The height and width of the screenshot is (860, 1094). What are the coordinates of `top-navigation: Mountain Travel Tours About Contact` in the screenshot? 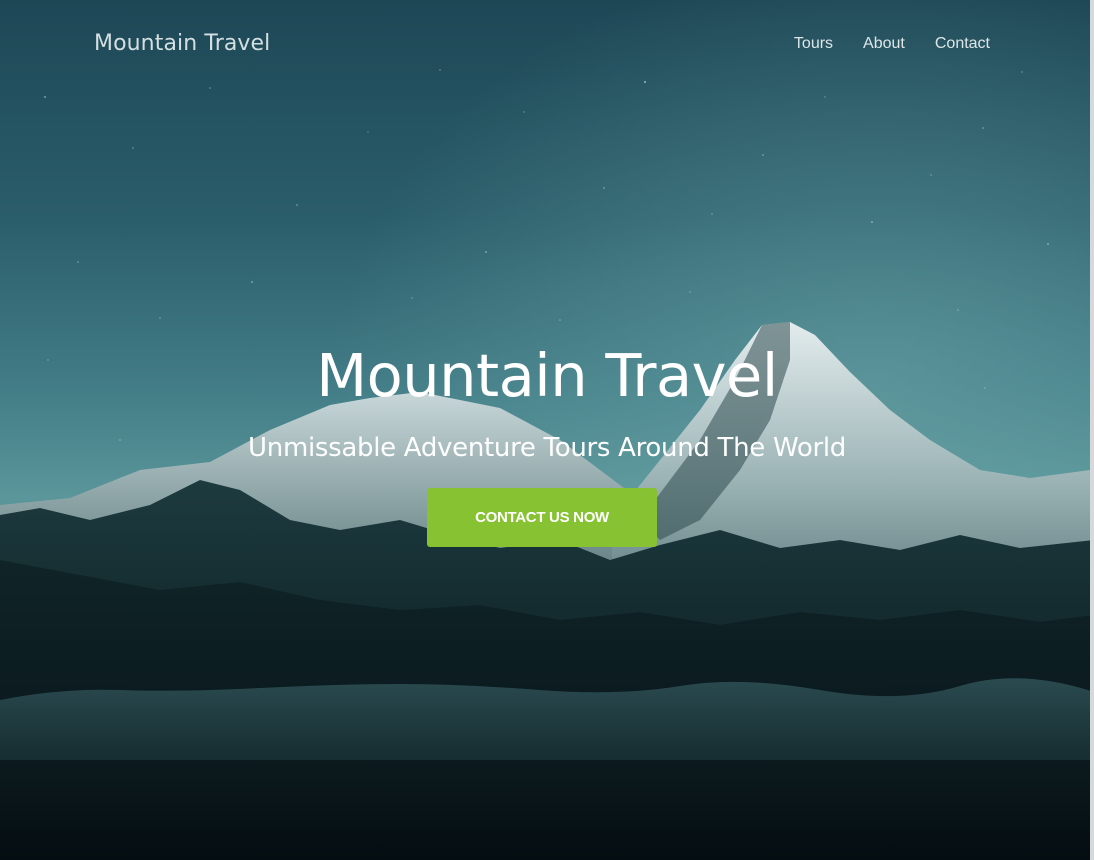 It's located at (547, 46).